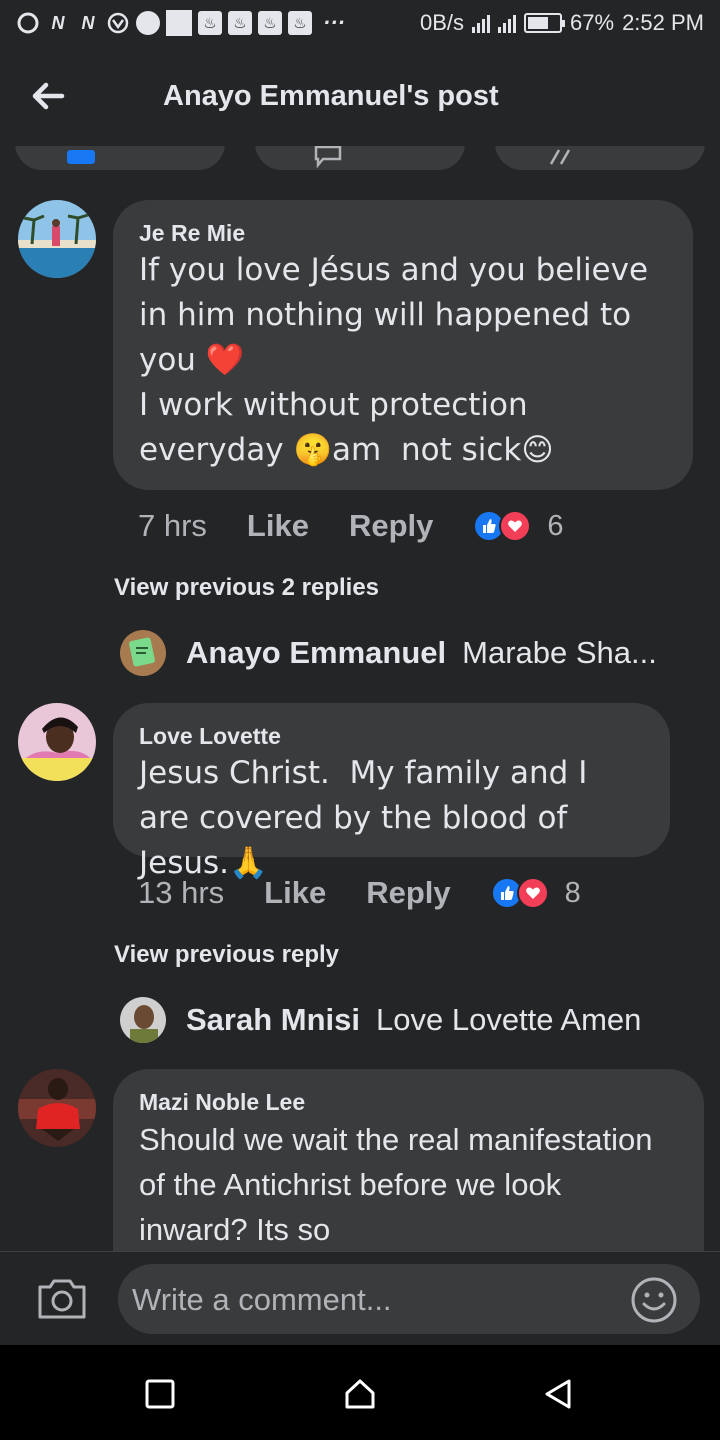 The width and height of the screenshot is (720, 1440). I want to click on triangle-back-icon, so click(558, 1394).